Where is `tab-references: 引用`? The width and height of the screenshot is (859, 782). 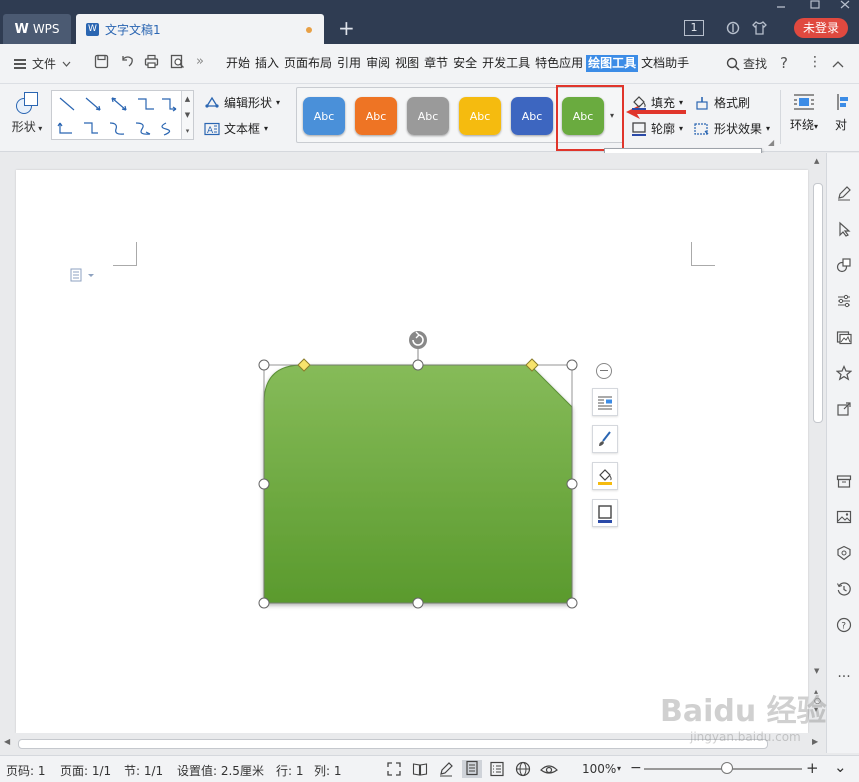 tab-references: 引用 is located at coordinates (349, 63).